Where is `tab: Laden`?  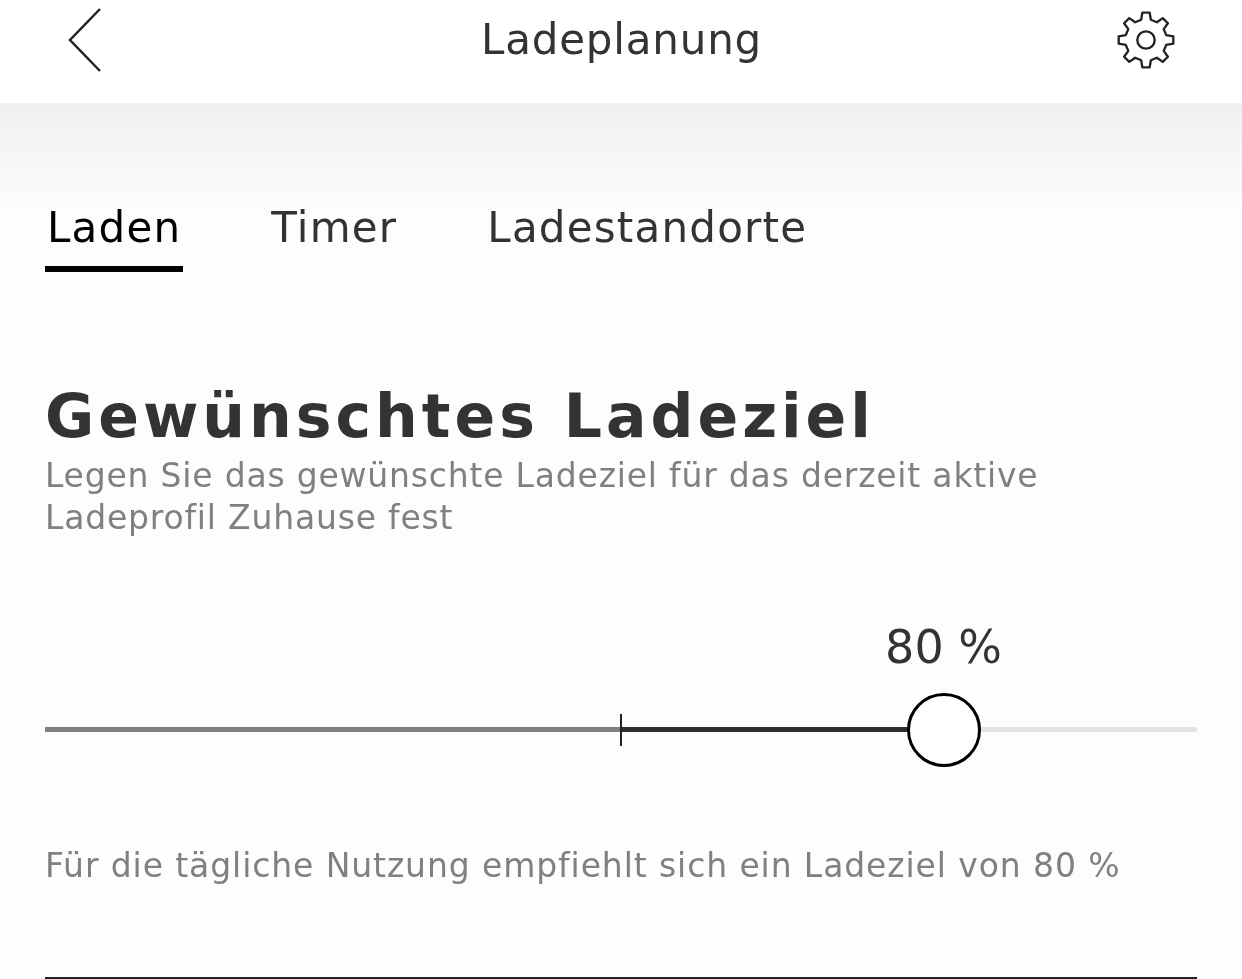 tab: Laden is located at coordinates (114, 238).